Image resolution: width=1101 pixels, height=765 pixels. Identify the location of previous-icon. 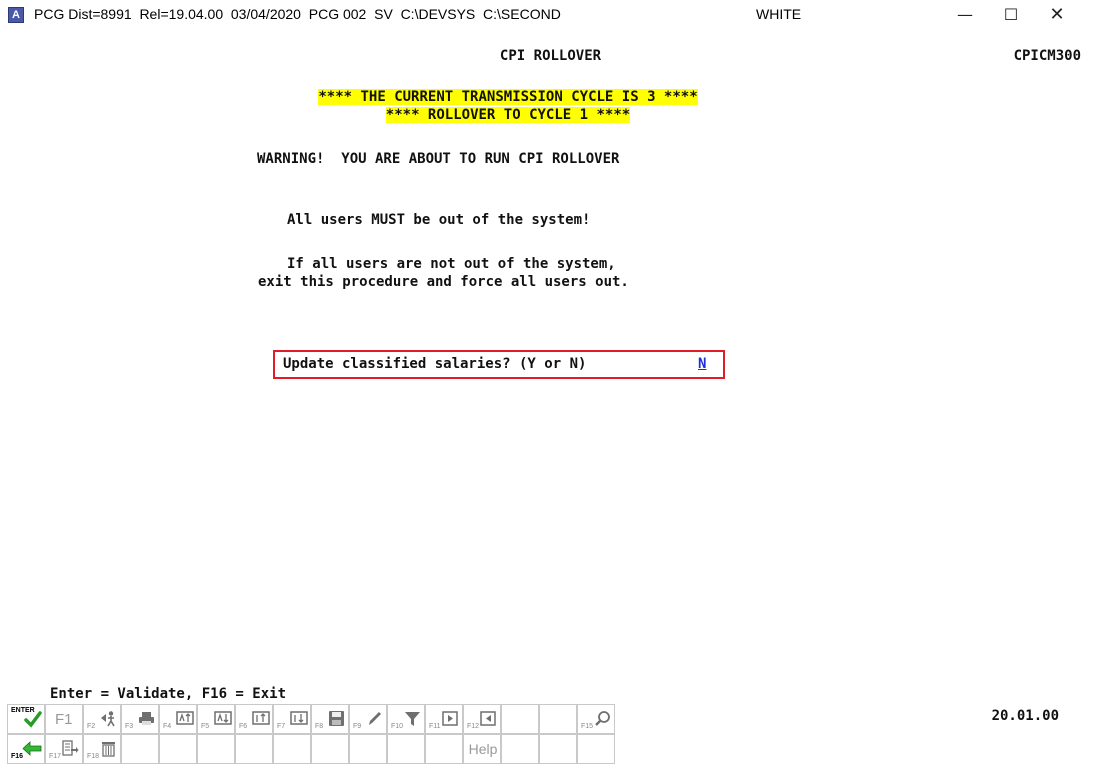
(488, 718).